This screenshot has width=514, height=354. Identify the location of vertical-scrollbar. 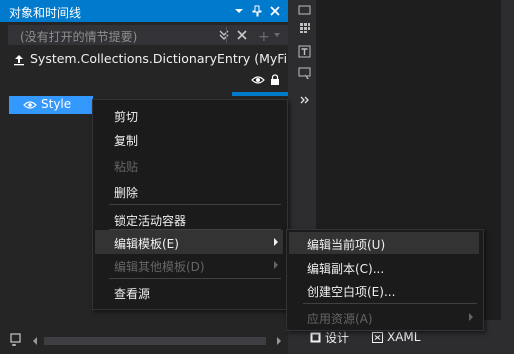
(507, 177).